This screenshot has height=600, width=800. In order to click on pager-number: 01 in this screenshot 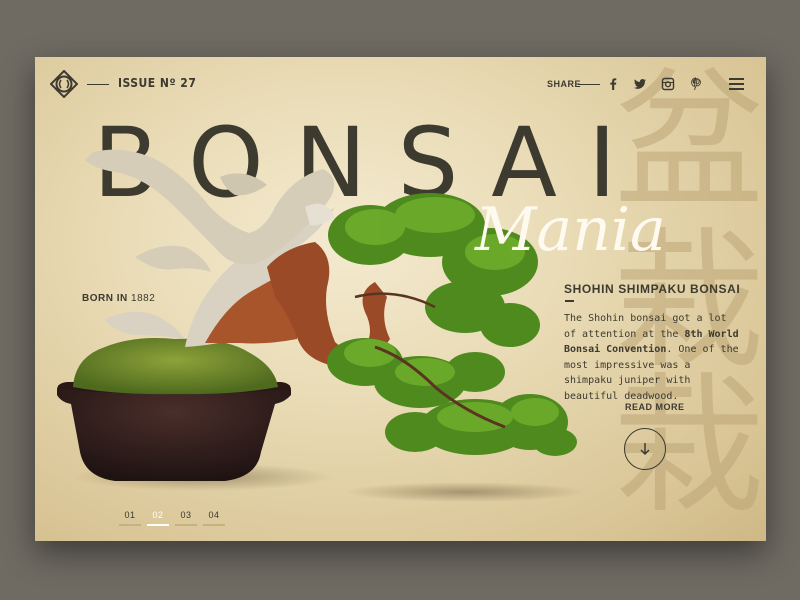, I will do `click(130, 515)`.